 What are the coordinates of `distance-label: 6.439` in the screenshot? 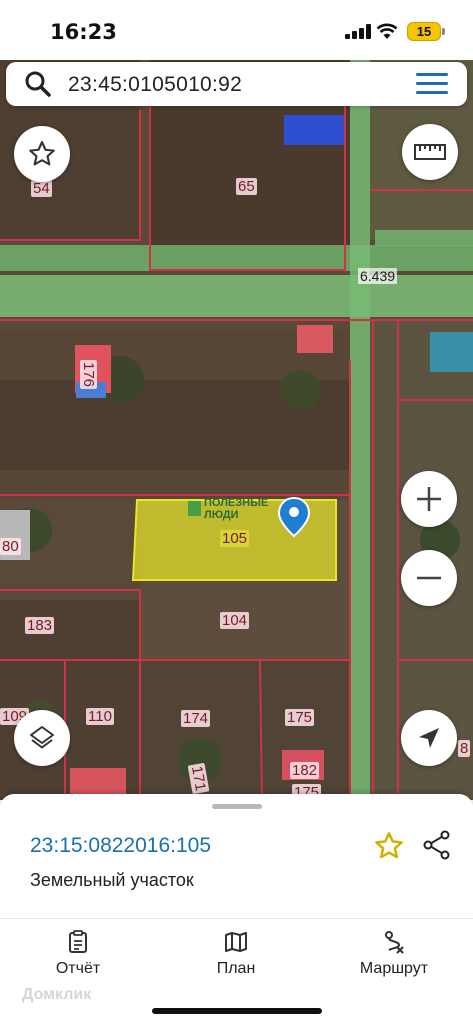 It's located at (378, 276).